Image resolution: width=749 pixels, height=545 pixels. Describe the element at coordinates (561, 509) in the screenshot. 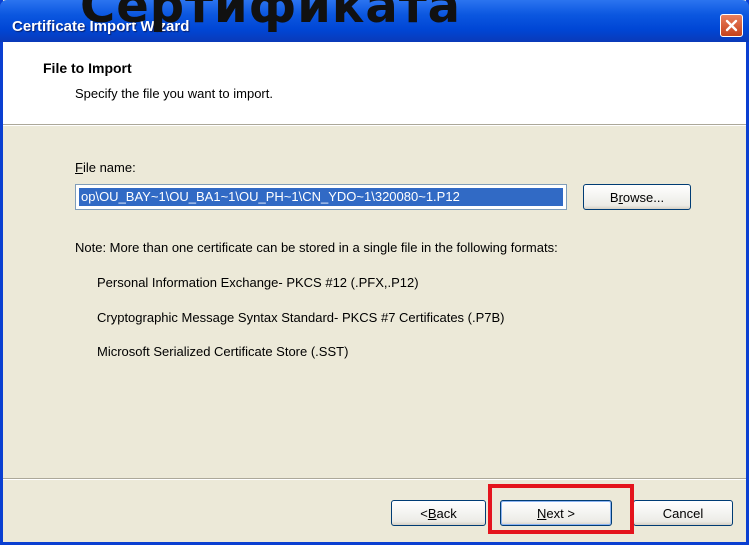

I see `next-highlight-box` at that location.